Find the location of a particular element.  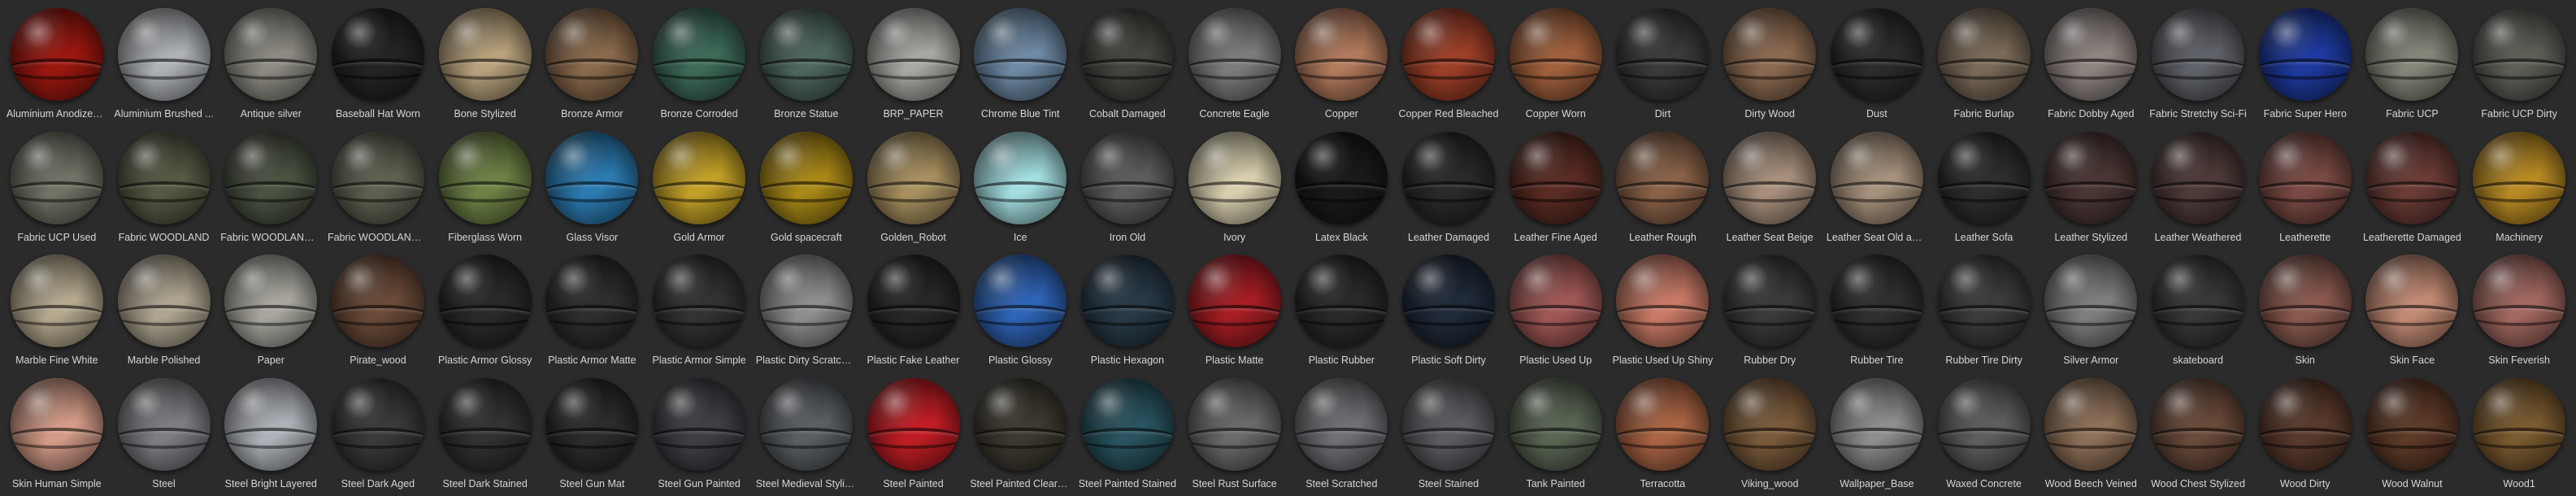

material-tile: Plastic Glossy is located at coordinates (1020, 310).